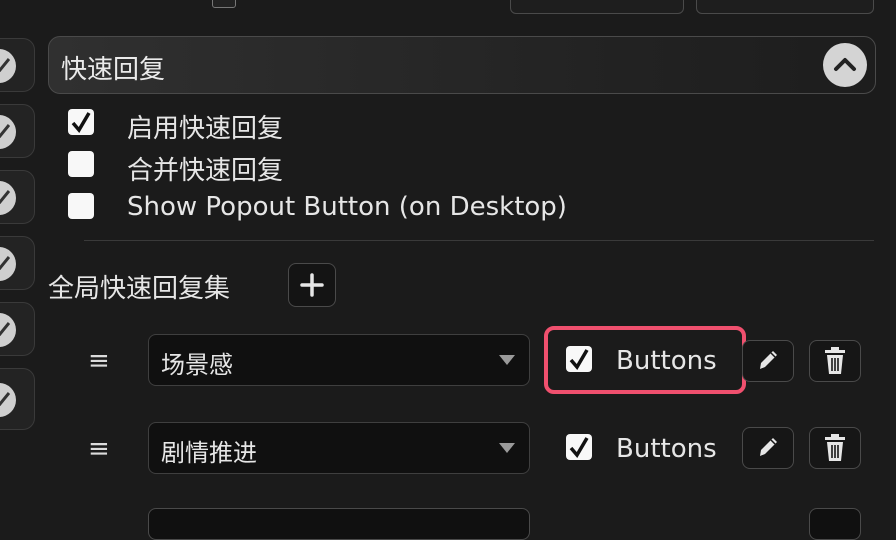 This screenshot has width=896, height=540. What do you see at coordinates (197, 365) in the screenshot?
I see `select-value: 场景感` at bounding box center [197, 365].